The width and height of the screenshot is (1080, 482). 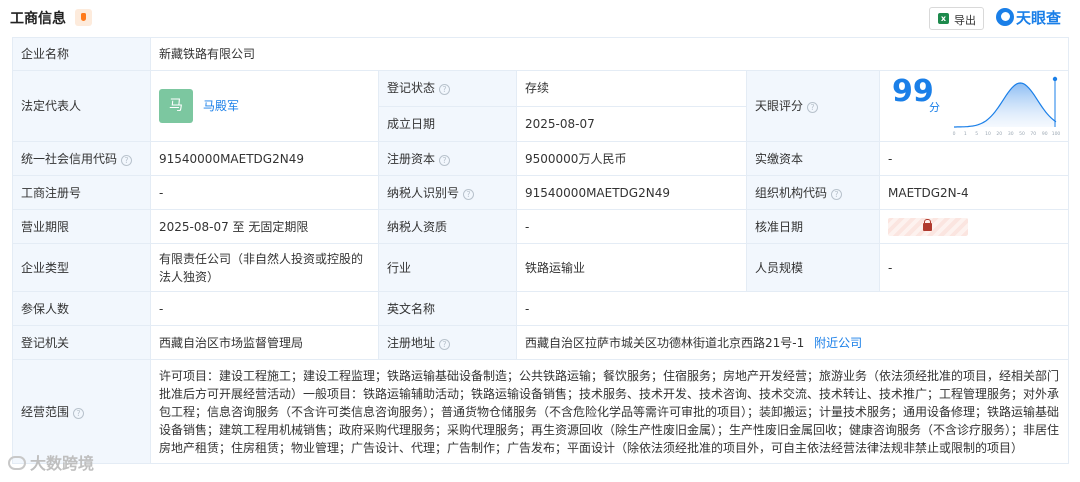 I want to click on reg-address-label: 注册地址, so click(x=411, y=342).